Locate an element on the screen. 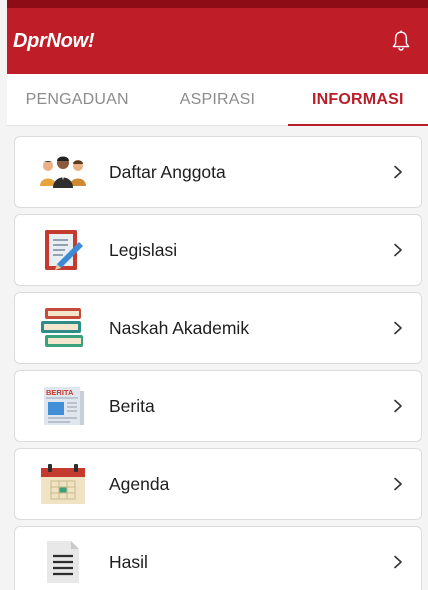 Image resolution: width=428 pixels, height=590 pixels. newspaper-badge-text: BERITA is located at coordinates (60, 392).